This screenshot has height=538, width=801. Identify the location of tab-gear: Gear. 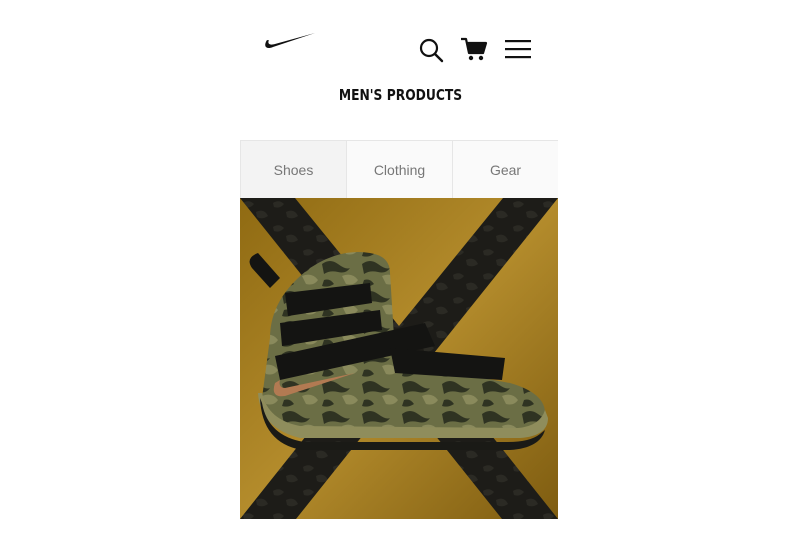
(505, 169).